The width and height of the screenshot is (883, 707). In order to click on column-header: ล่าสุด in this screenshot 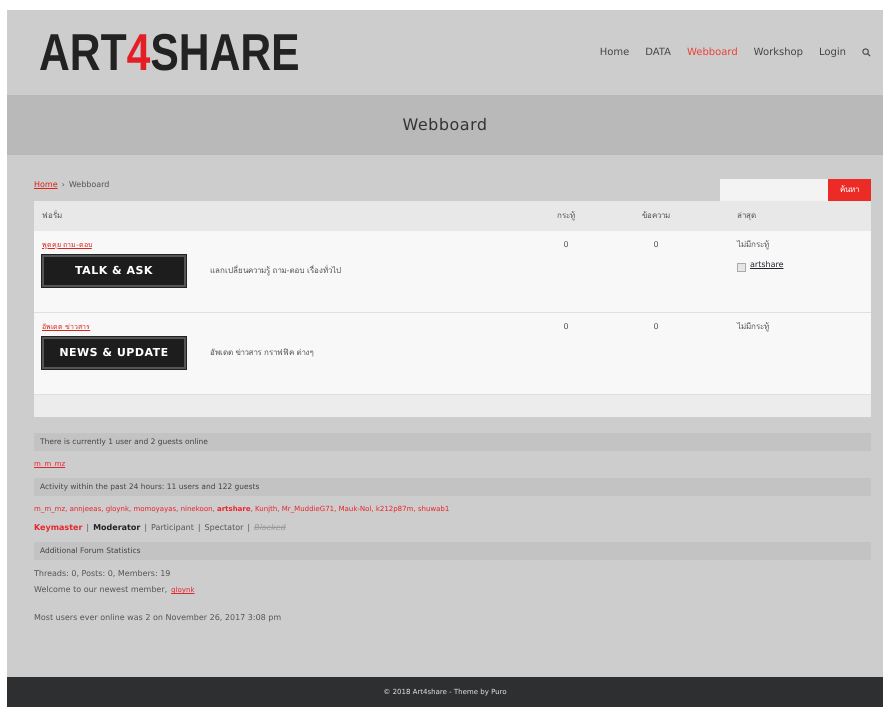, I will do `click(746, 215)`.